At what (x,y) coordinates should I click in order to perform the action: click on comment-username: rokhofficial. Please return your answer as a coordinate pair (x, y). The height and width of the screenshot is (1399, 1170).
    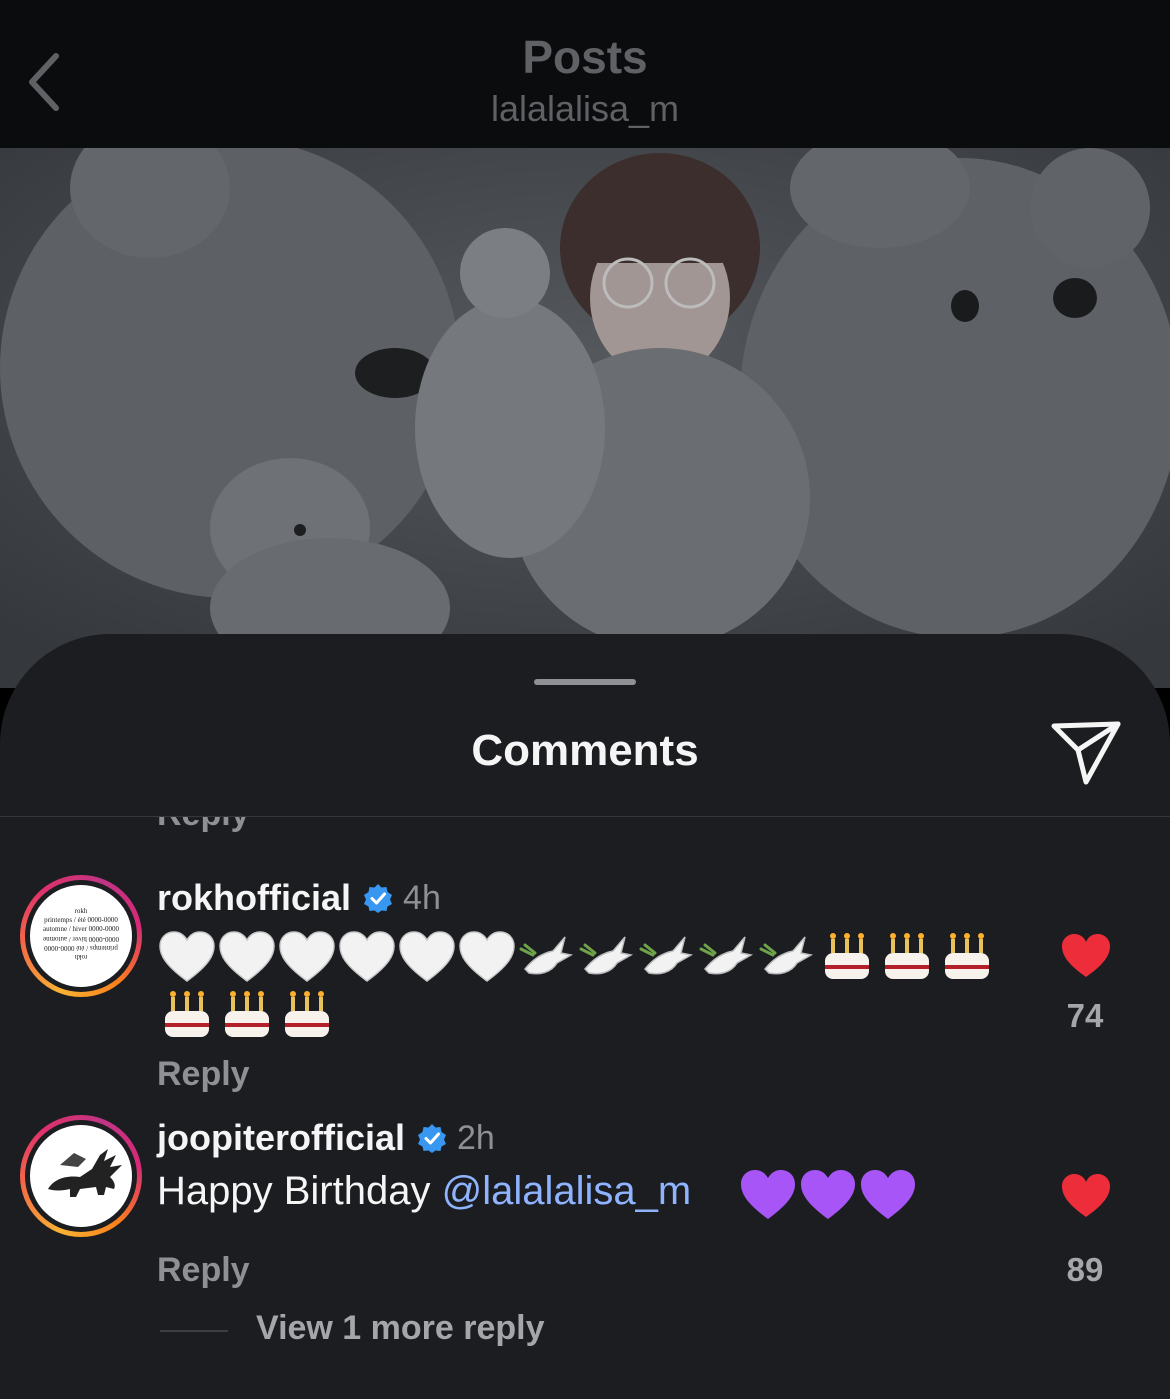
    Looking at the image, I should click on (254, 898).